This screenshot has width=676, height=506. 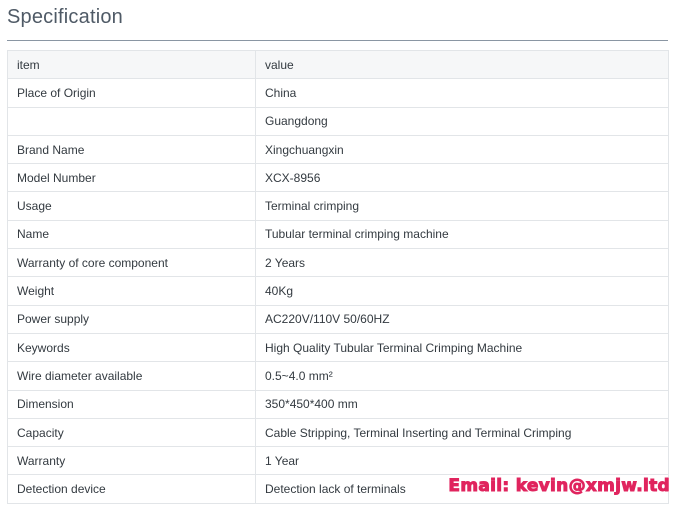 What do you see at coordinates (131, 347) in the screenshot?
I see `row-item-cell: Keywords` at bounding box center [131, 347].